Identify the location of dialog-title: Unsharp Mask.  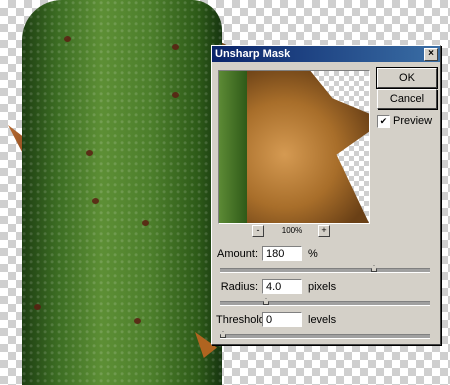
(253, 54).